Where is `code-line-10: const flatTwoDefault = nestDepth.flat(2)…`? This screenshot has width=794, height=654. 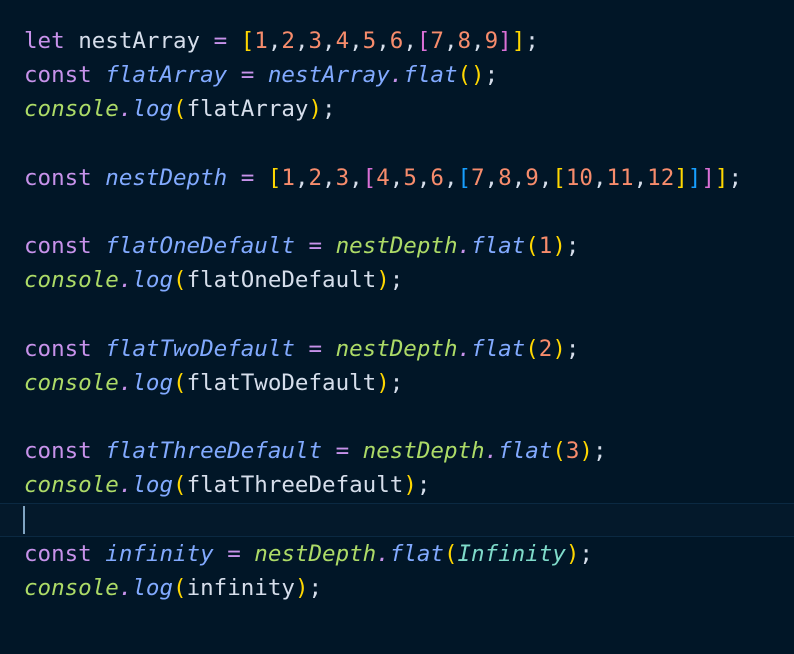 code-line-10: const flatTwoDefault = nestDepth.flat(2)… is located at coordinates (397, 349).